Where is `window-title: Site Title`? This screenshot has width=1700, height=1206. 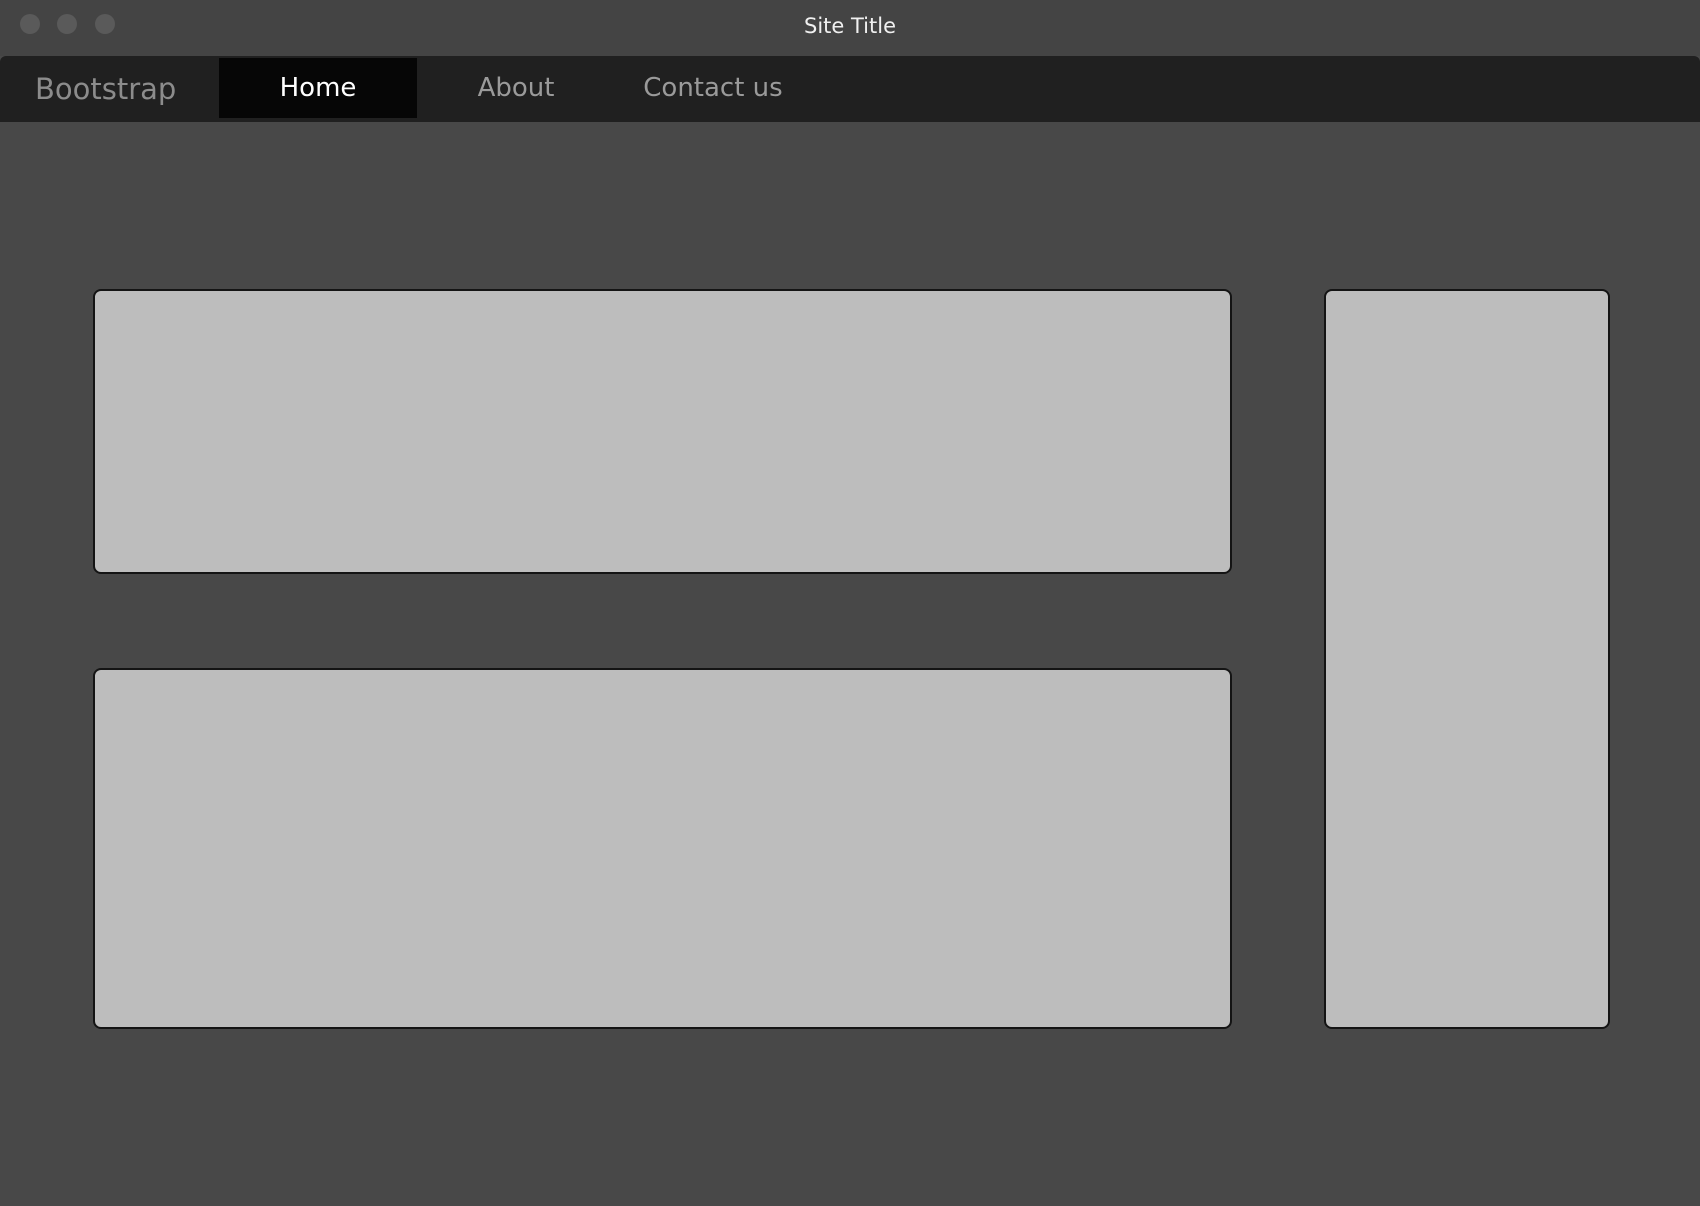
window-title: Site Title is located at coordinates (850, 26).